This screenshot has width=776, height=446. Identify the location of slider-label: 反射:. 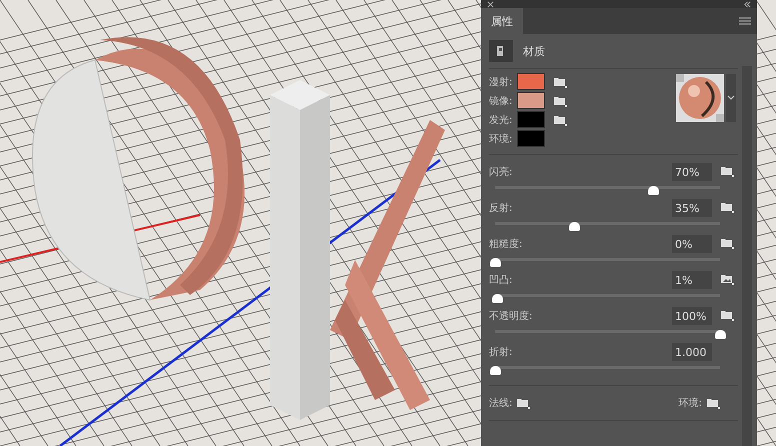
(501, 208).